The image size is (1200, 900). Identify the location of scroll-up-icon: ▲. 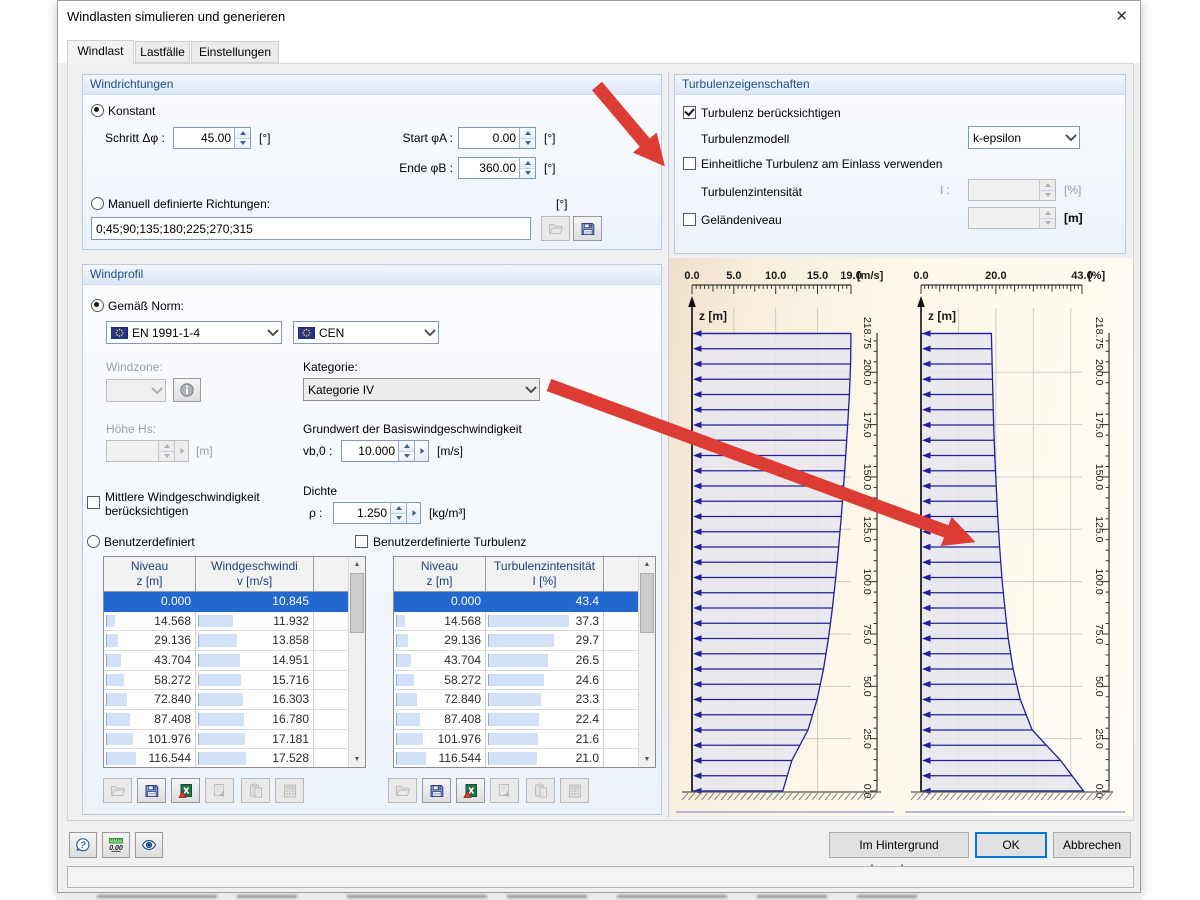
(357, 564).